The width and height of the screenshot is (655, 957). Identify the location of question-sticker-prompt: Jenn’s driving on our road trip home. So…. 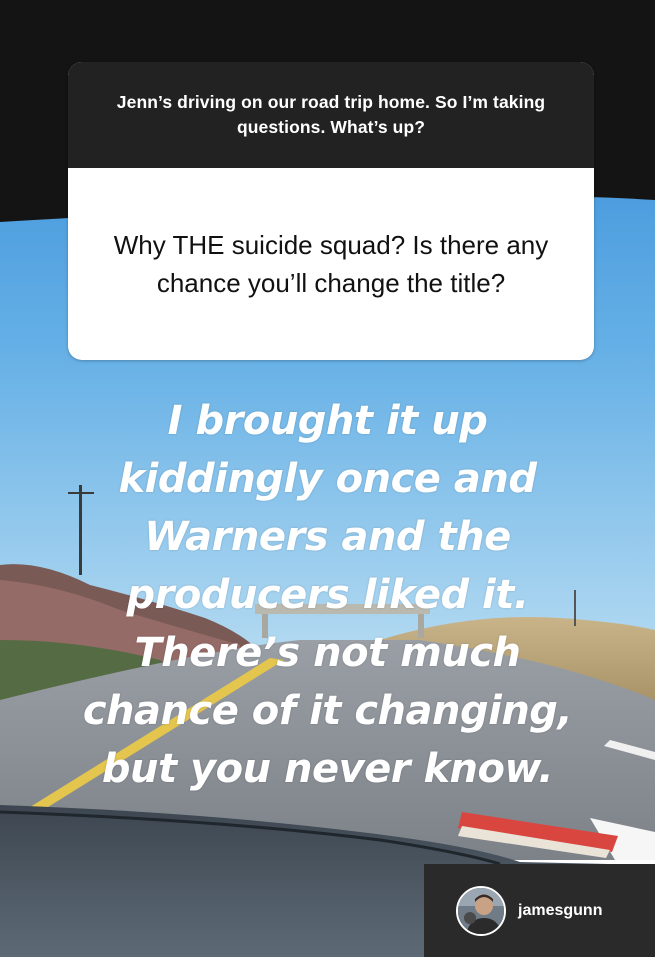
(331, 115).